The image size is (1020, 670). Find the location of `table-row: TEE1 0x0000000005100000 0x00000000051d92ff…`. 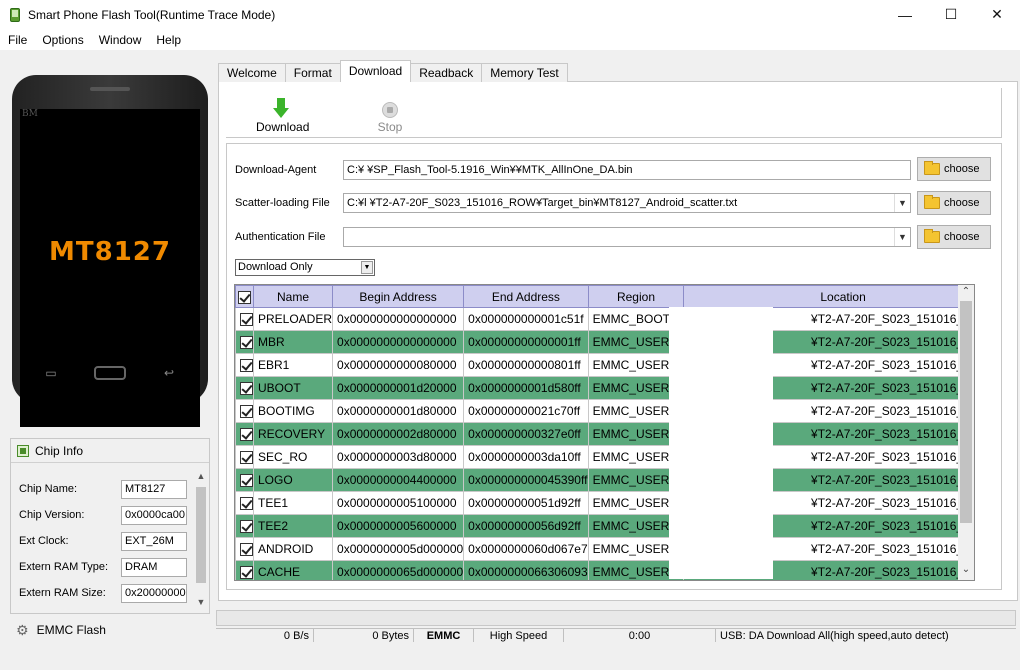

table-row: TEE1 0x0000000005100000 0x00000000051d92ff… is located at coordinates (604, 503).